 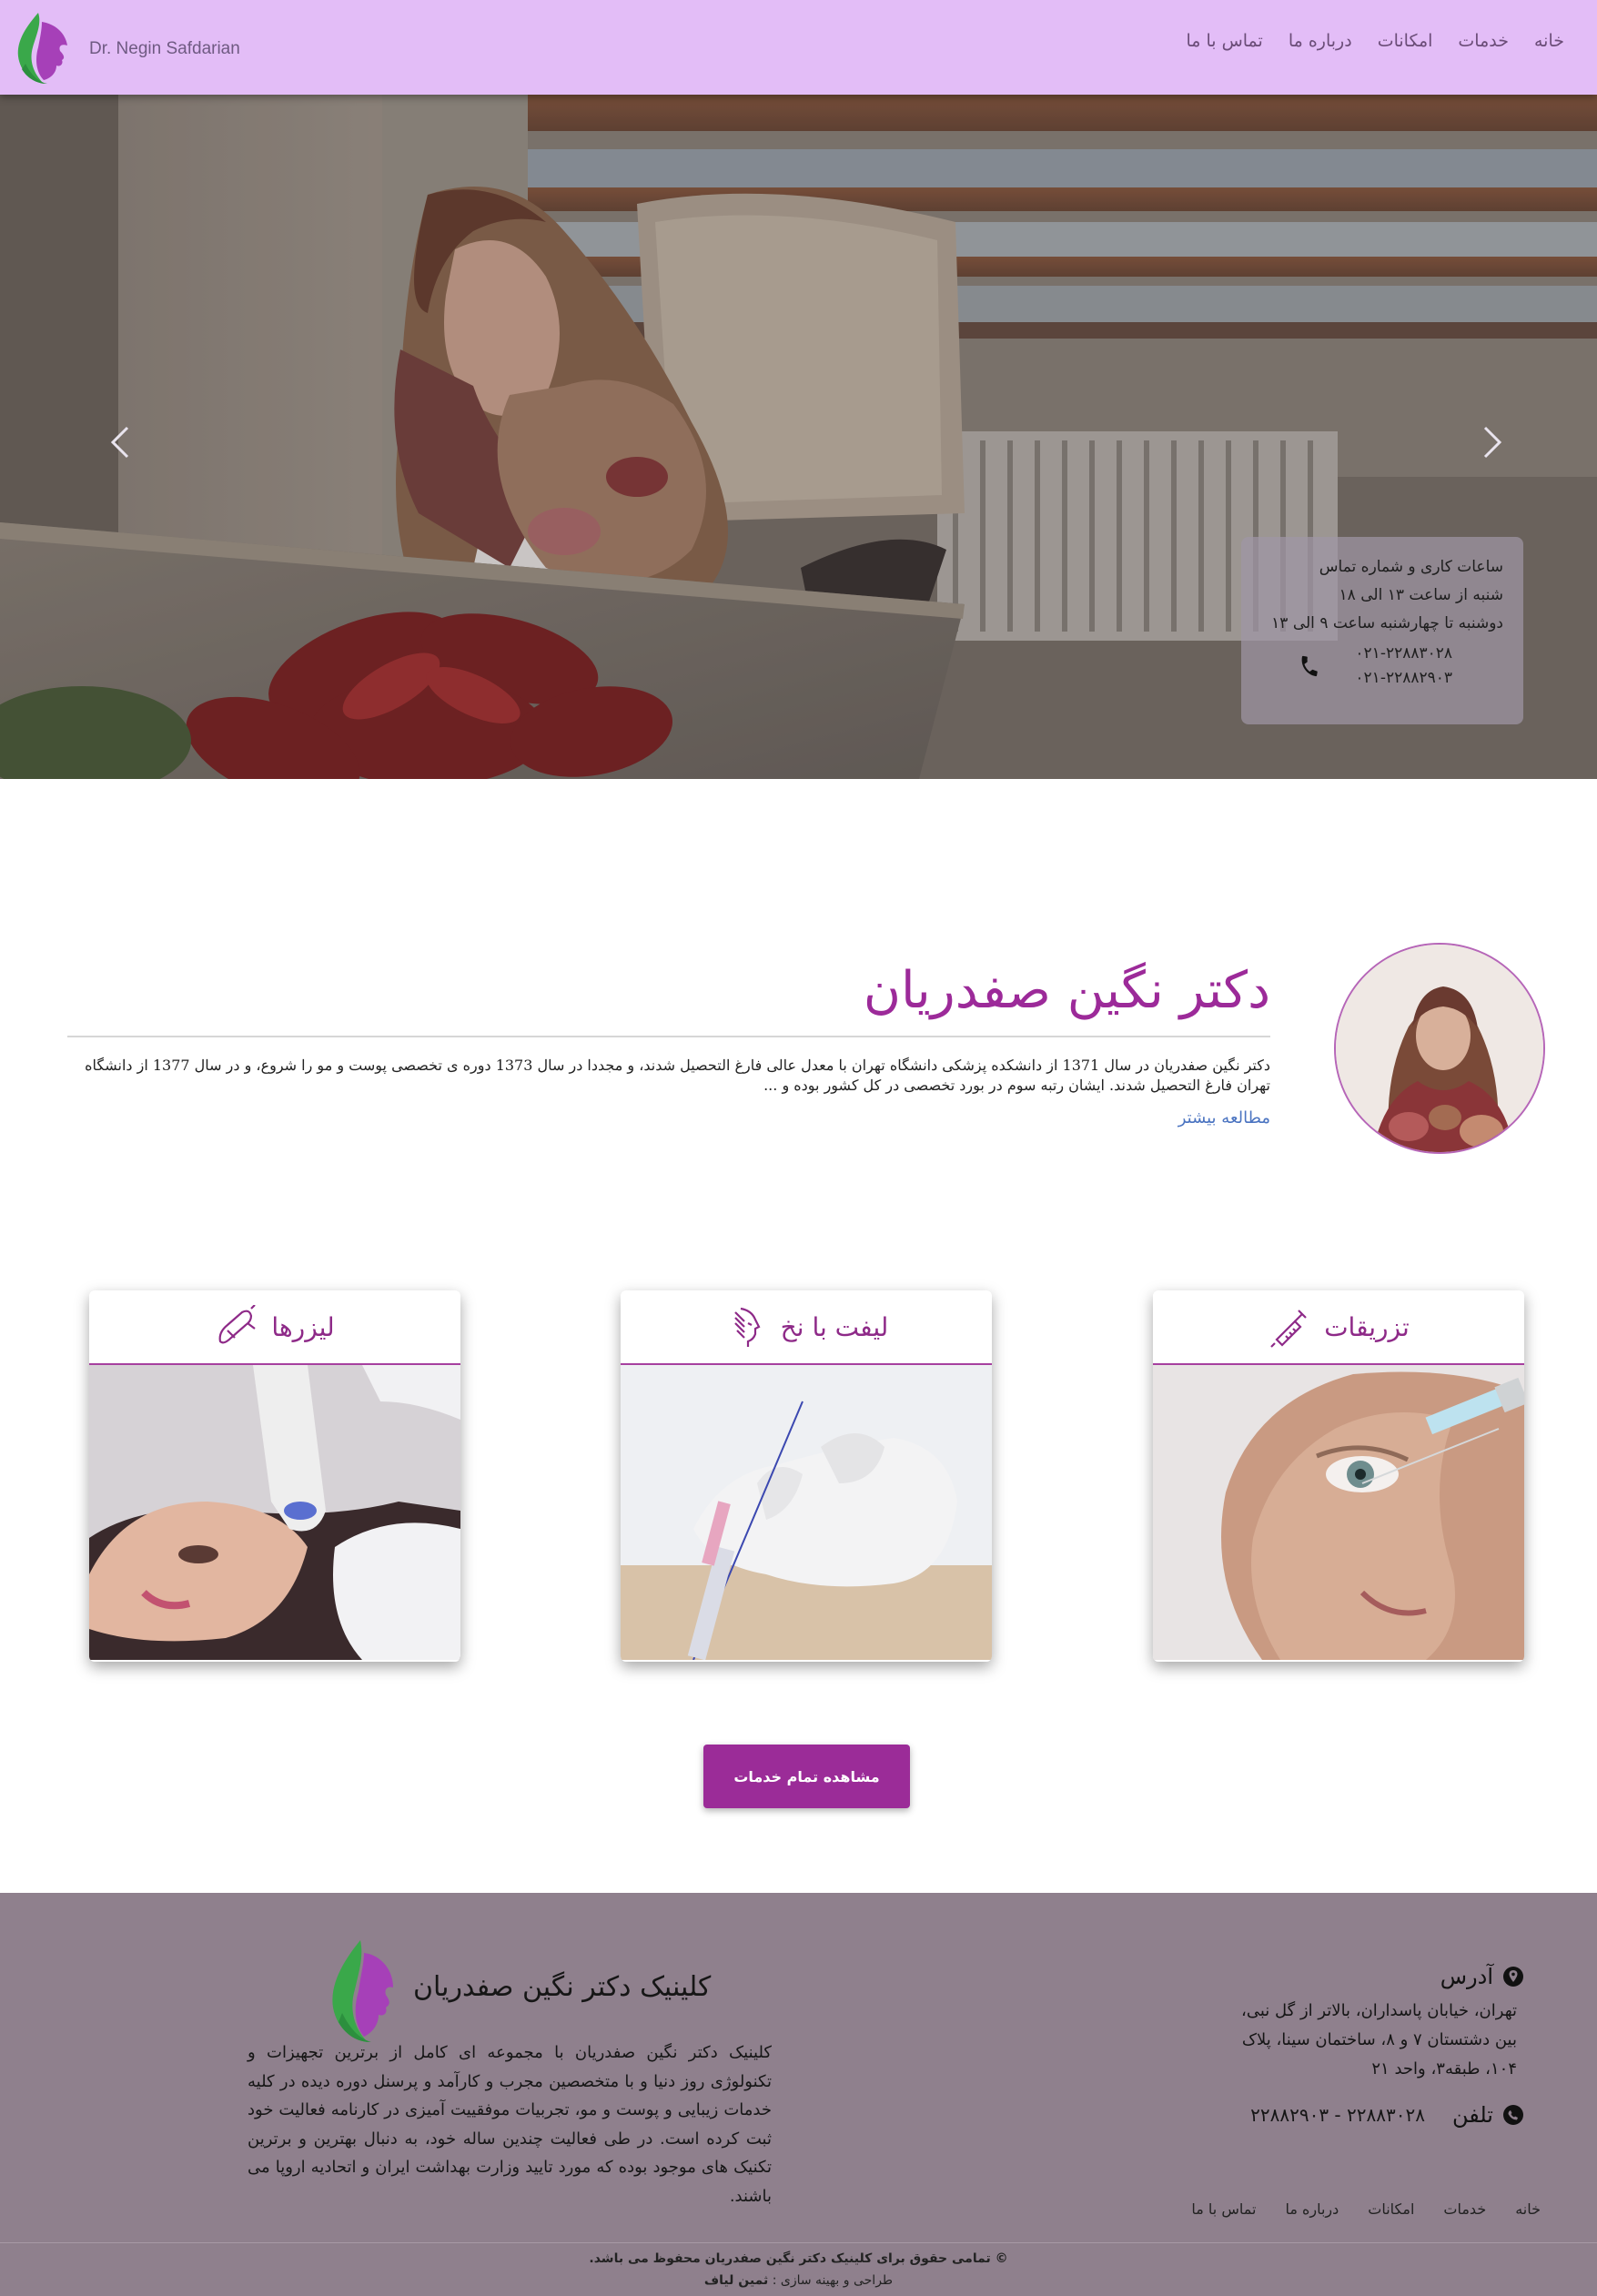 I want to click on footer-nav-home: خانه, so click(x=1528, y=2209).